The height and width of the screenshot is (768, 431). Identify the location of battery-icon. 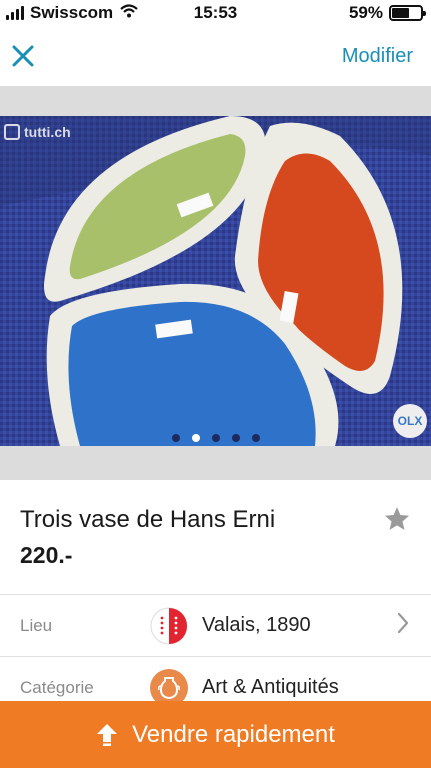
(407, 13).